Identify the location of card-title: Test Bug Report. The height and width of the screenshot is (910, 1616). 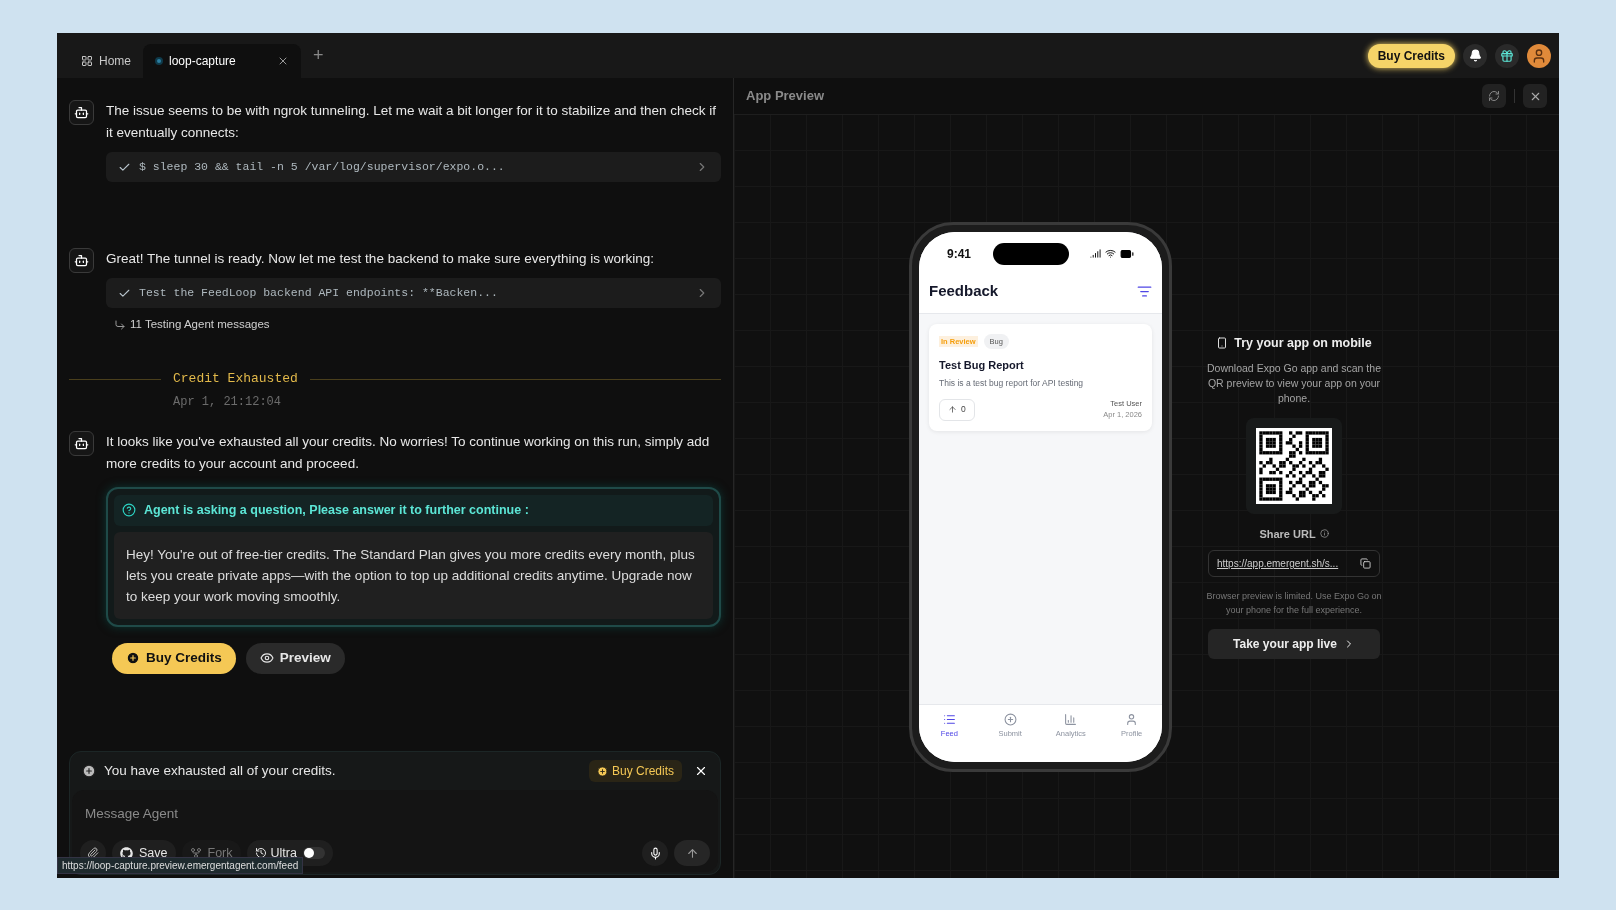
(982, 365).